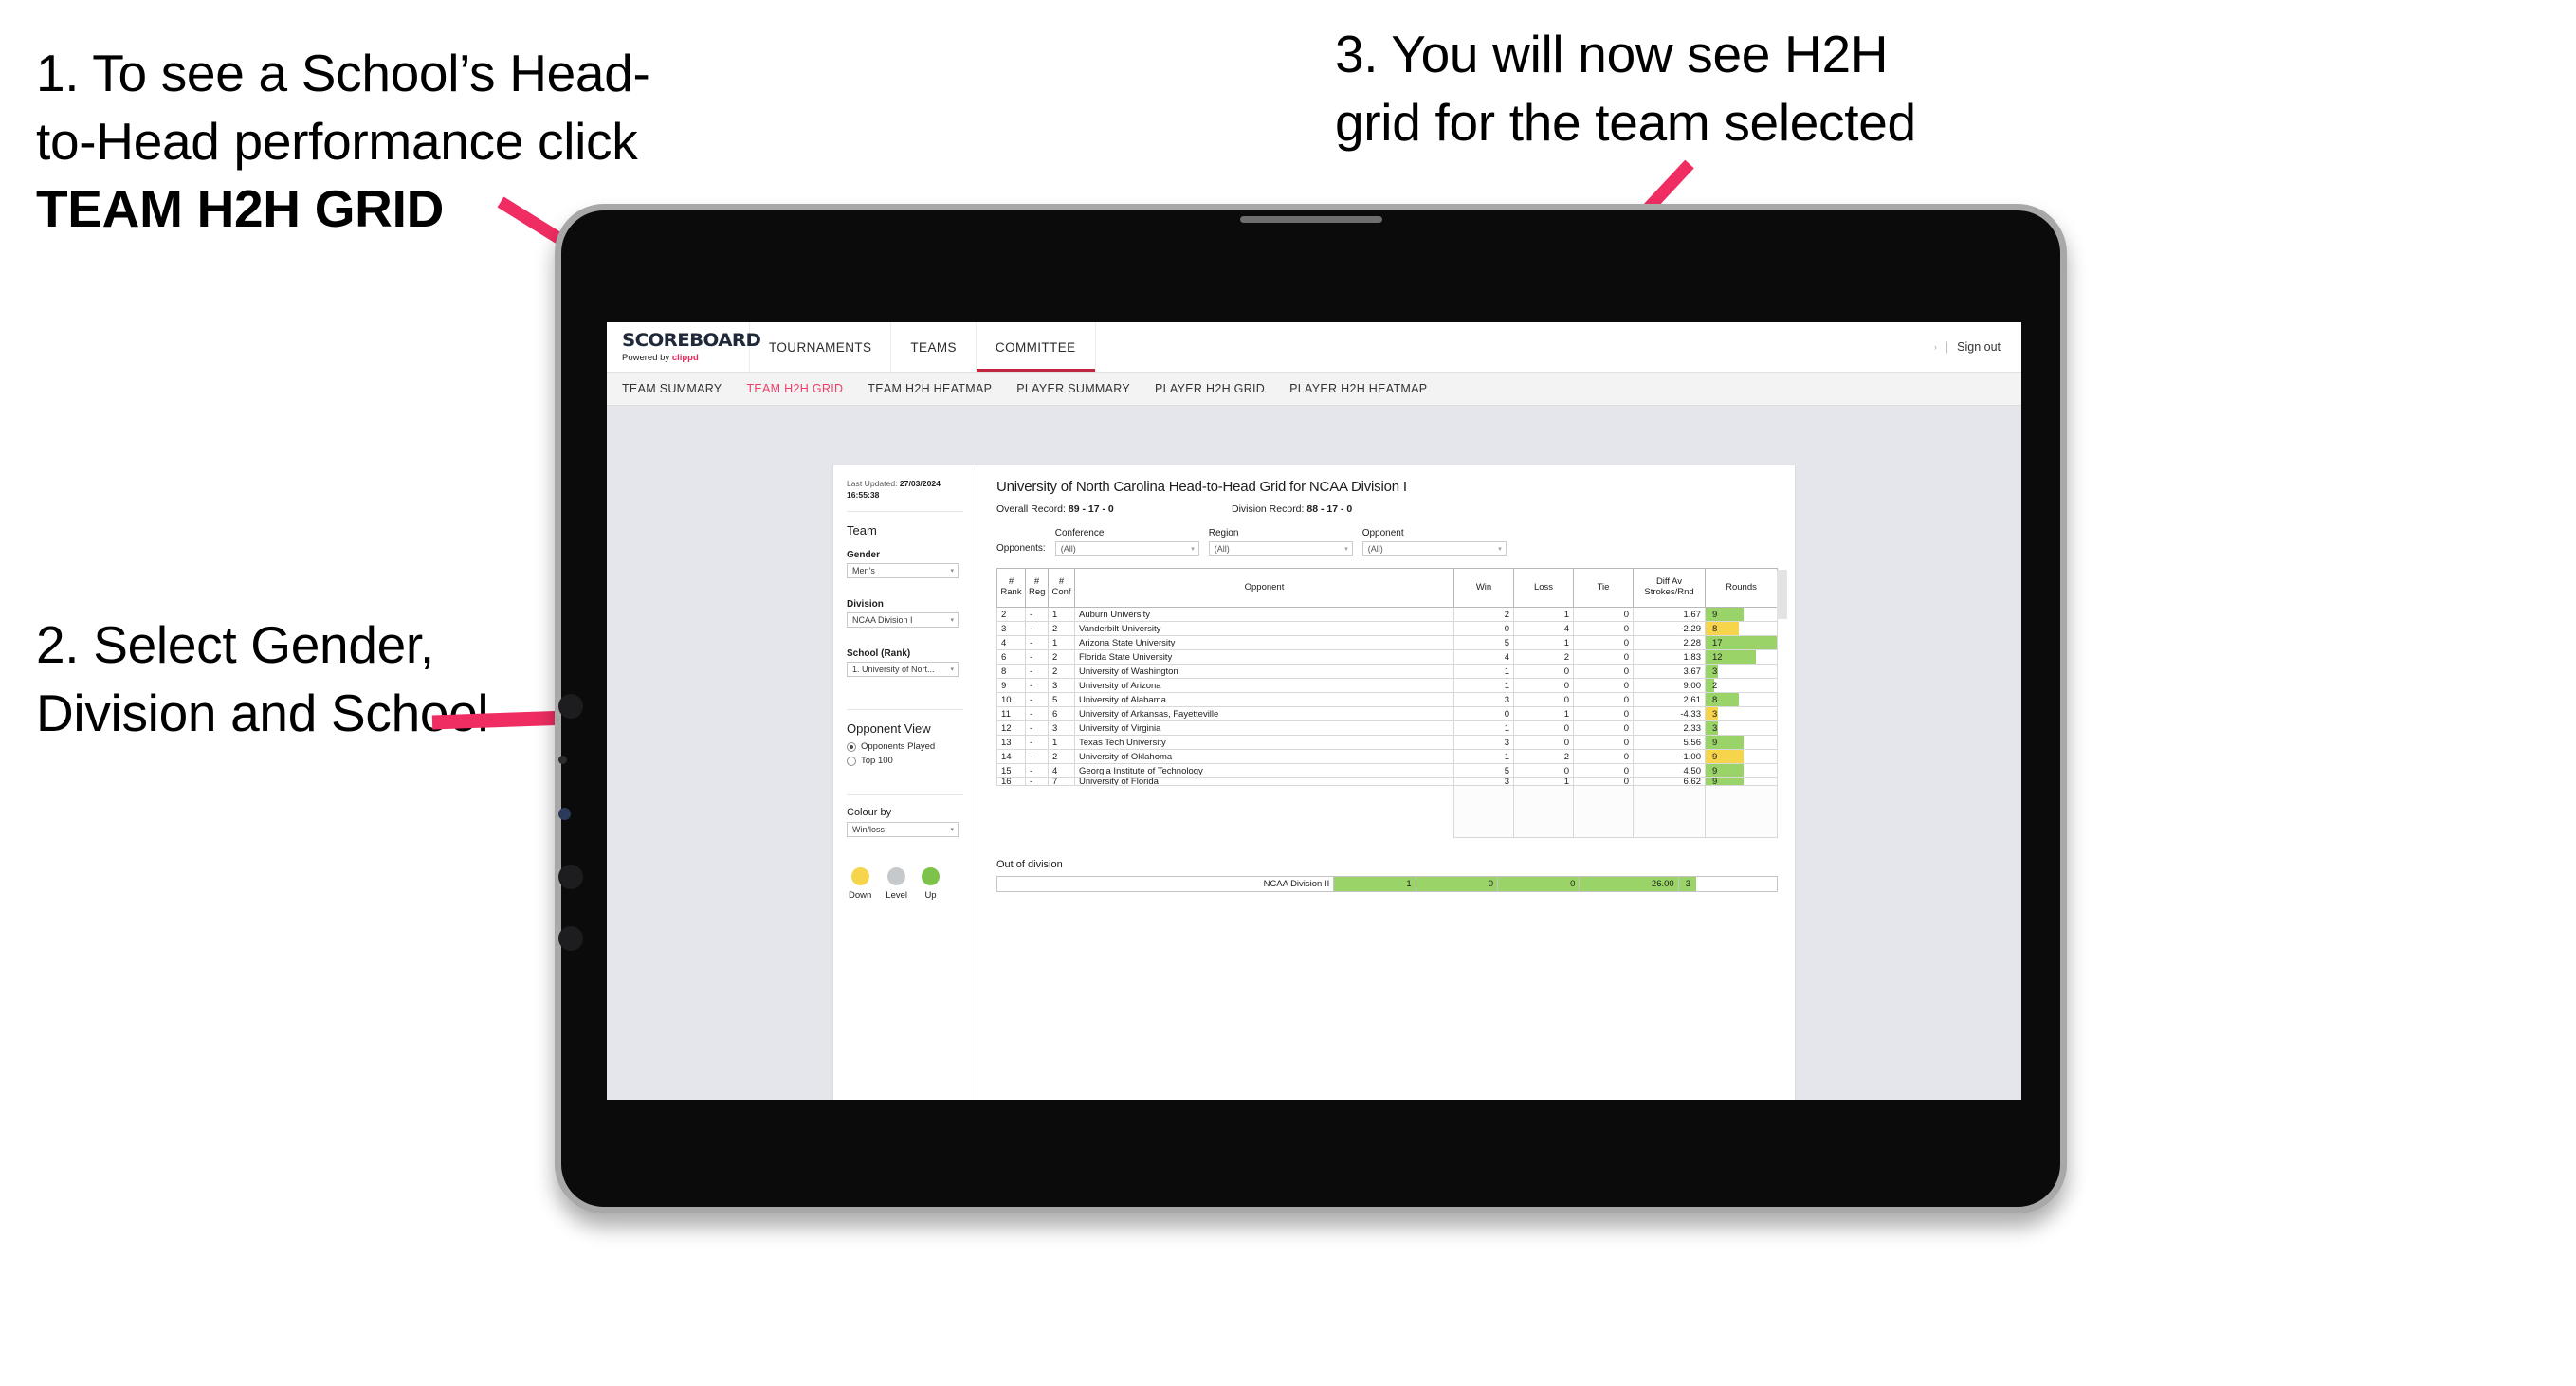 This screenshot has width=2576, height=1386. I want to click on subnav-item-team-h2h-grid: TEAM H2H GRID, so click(794, 388).